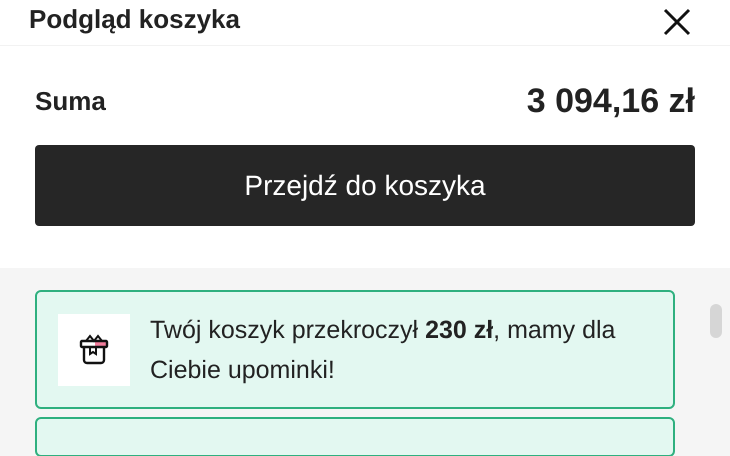 This screenshot has height=456, width=730. Describe the element at coordinates (610, 101) in the screenshot. I see `total-amount: 3 094,16 zł` at that location.